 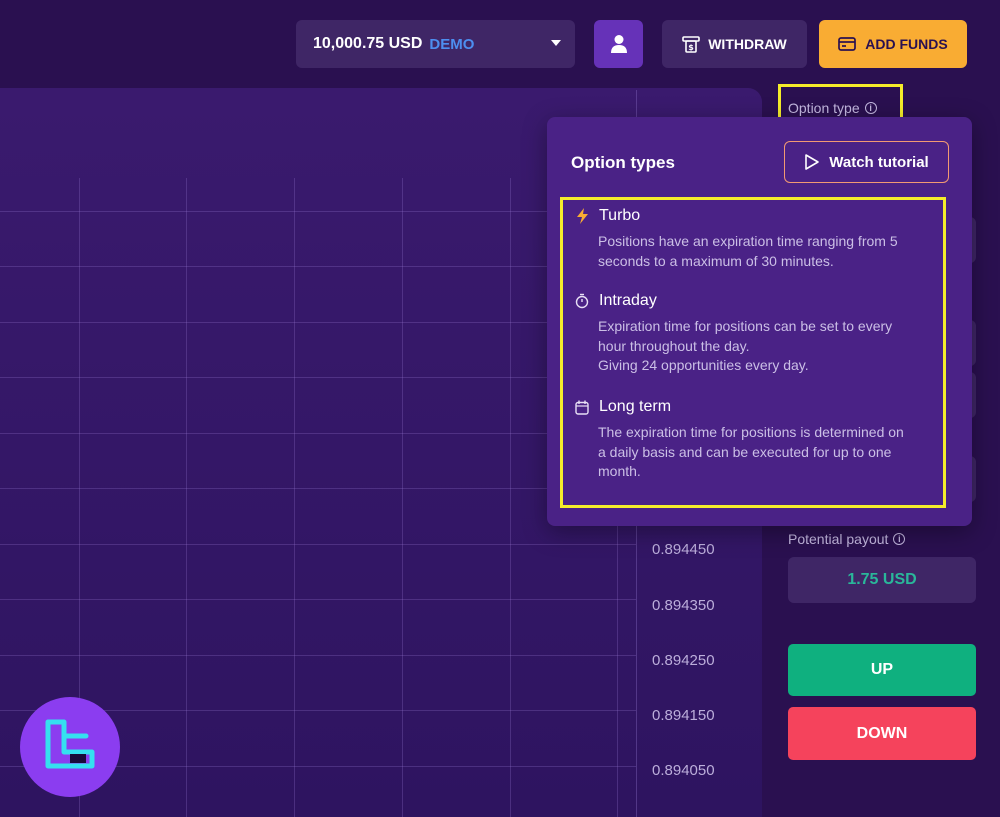 I want to click on info-icon: i, so click(x=899, y=539).